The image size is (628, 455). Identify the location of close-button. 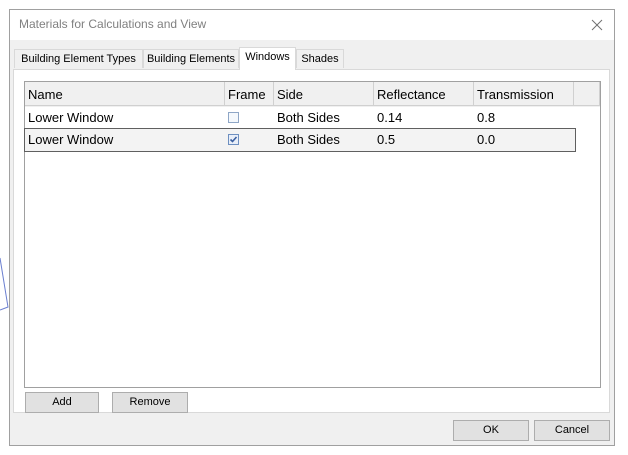
(597, 25).